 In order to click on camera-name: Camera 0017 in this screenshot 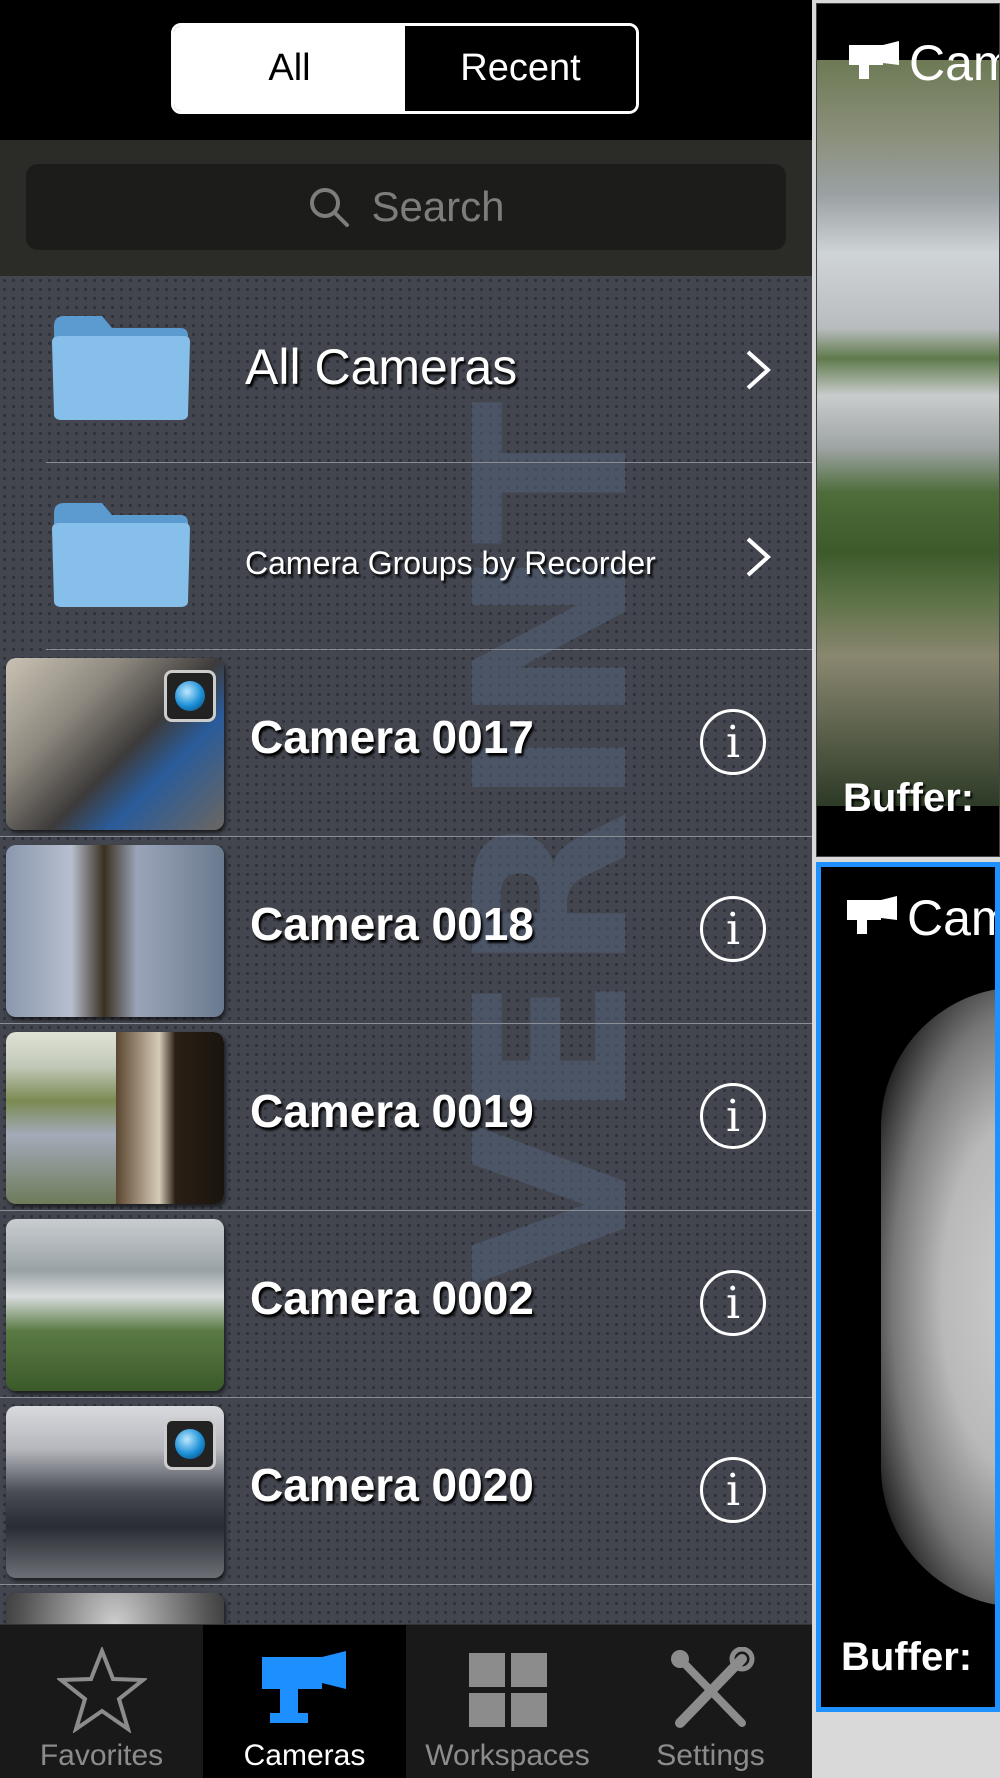, I will do `click(392, 737)`.